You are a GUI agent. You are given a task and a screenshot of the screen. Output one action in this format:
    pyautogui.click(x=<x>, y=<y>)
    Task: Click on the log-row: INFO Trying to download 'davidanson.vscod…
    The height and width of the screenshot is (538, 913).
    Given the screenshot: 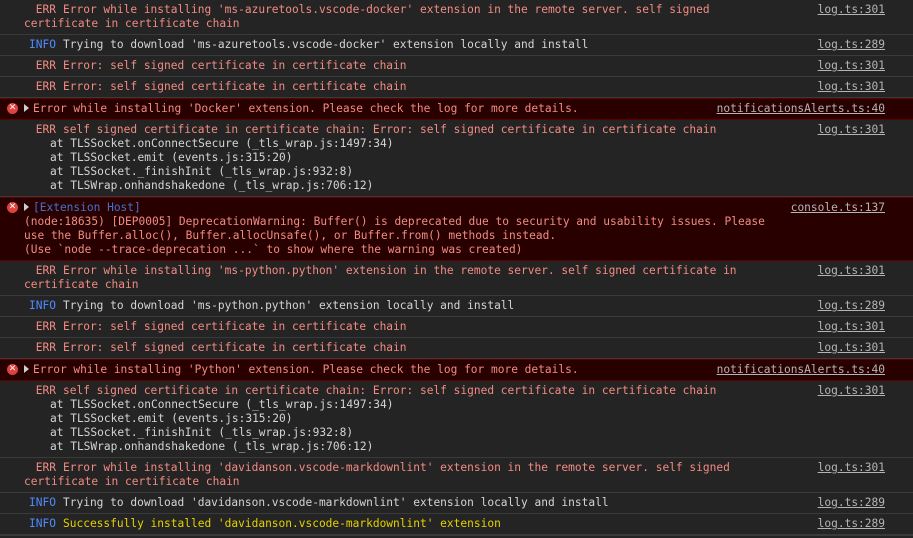 What is the action you would take?
    pyautogui.click(x=456, y=503)
    